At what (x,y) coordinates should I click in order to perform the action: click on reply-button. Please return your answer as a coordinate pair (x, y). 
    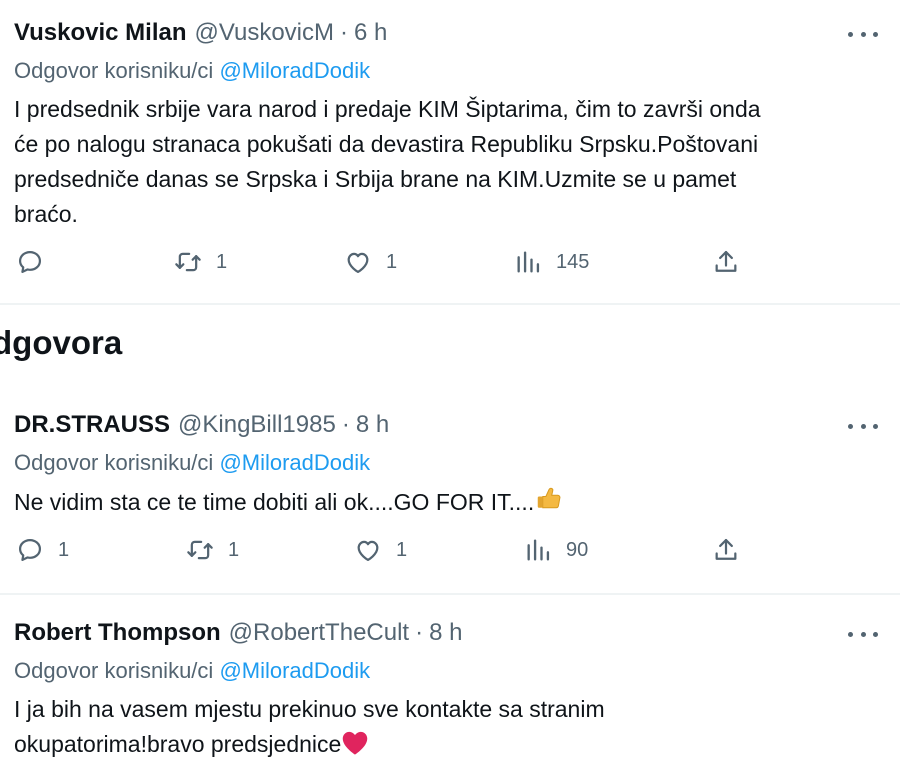
    Looking at the image, I should click on (37, 262).